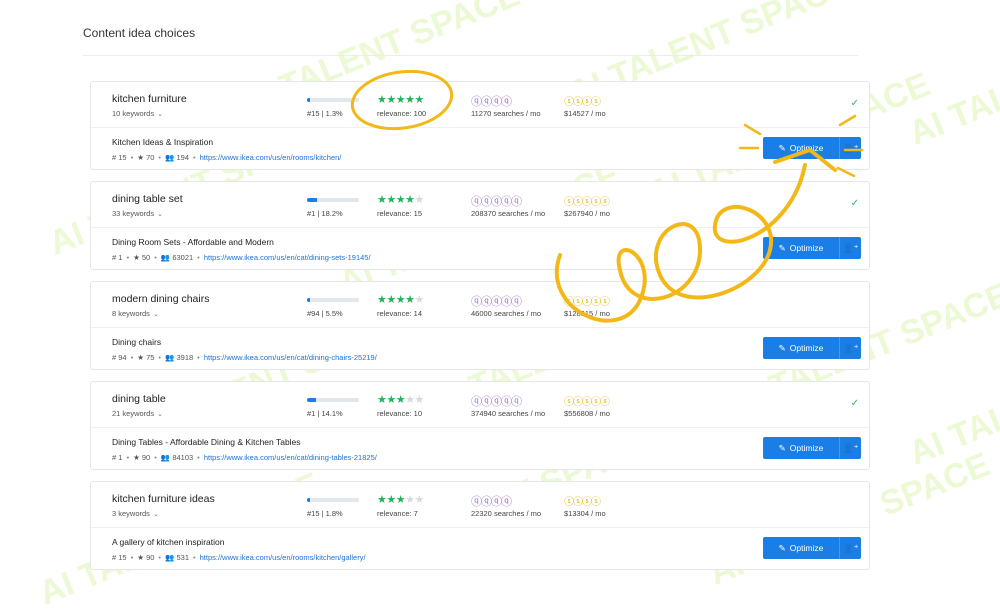  I want to click on coin-icons: ⓢⓢⓢⓢ, so click(582, 102).